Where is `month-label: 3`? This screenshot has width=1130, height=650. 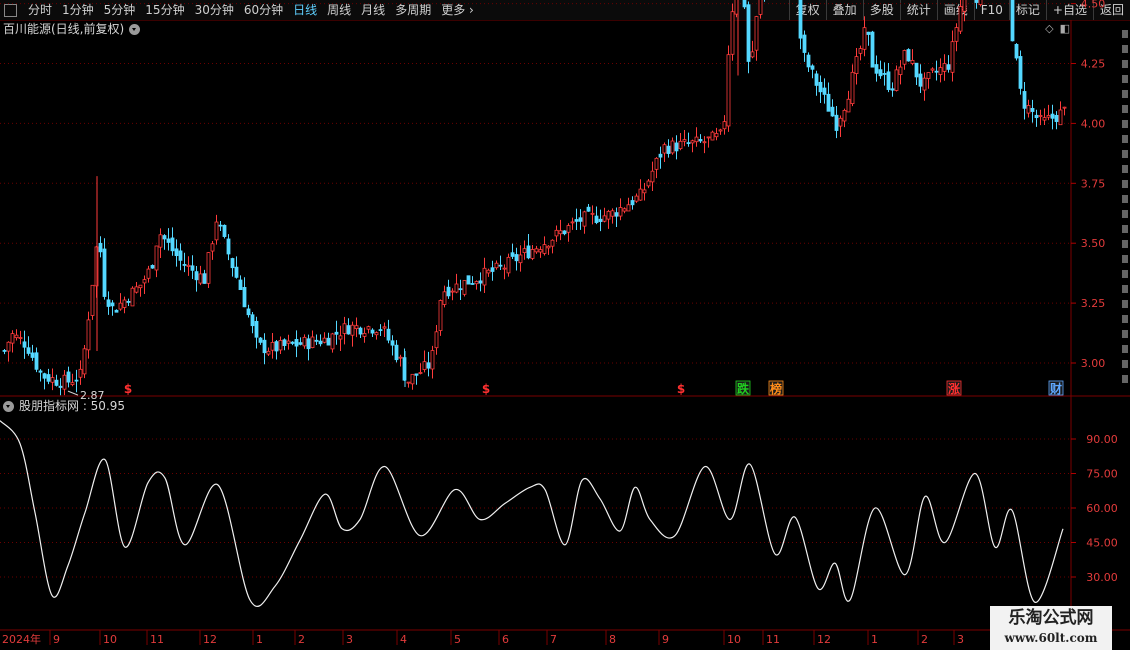
month-label: 3 is located at coordinates (349, 639).